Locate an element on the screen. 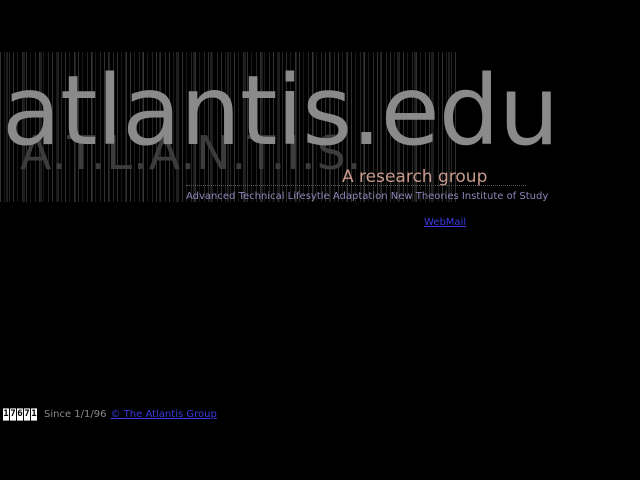  hit-counter: 1 7 6 7 1 is located at coordinates (20, 414).